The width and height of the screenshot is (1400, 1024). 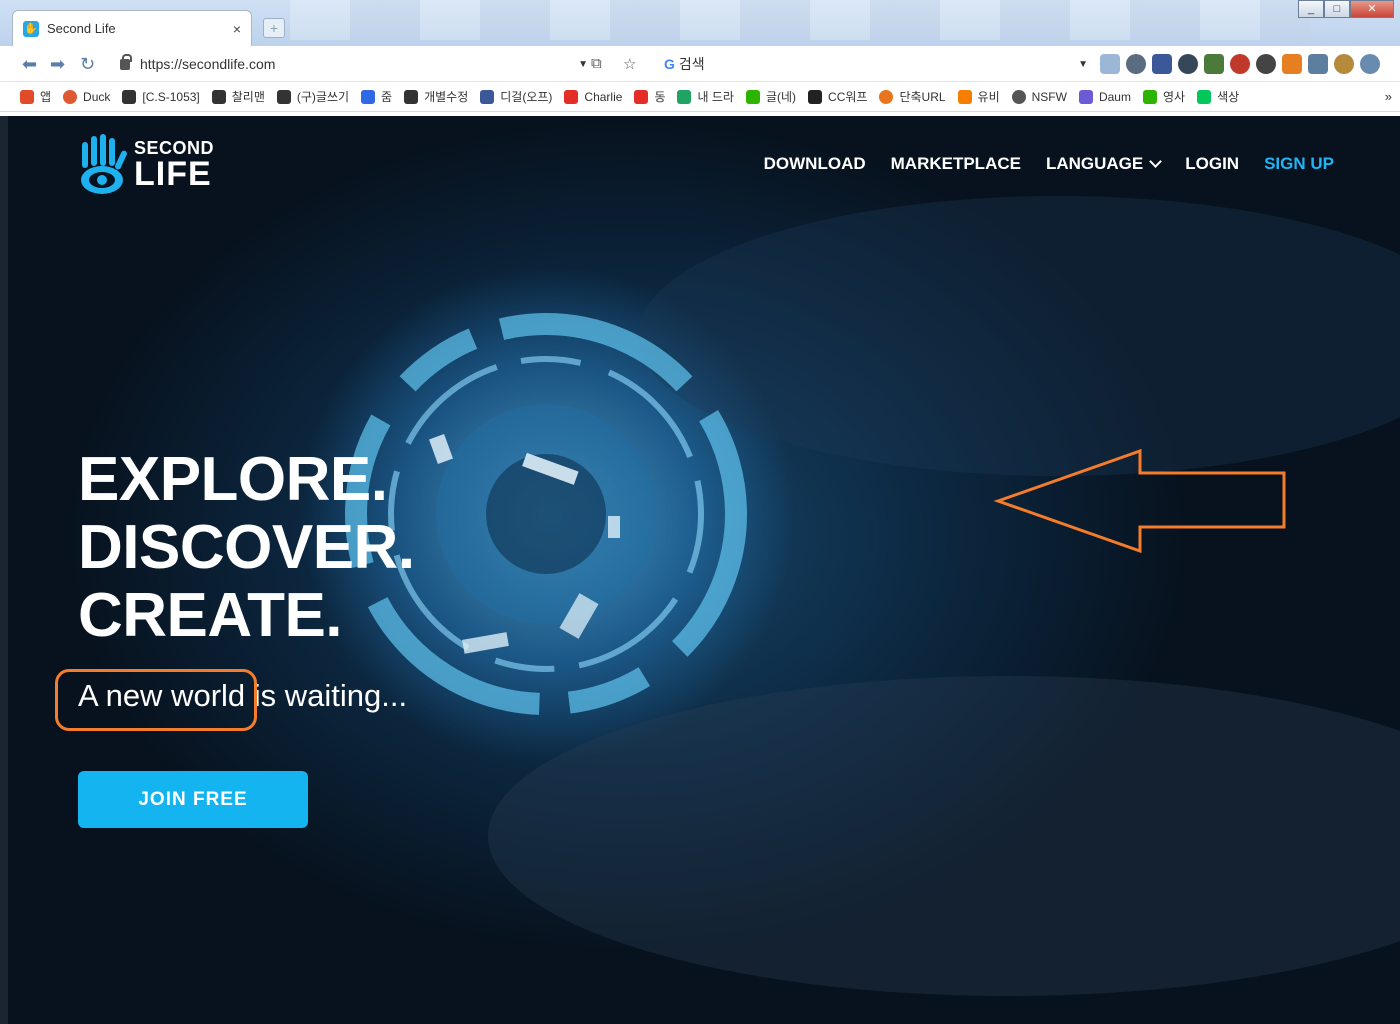 I want to click on zoom-z-icon, so click(x=368, y=96).